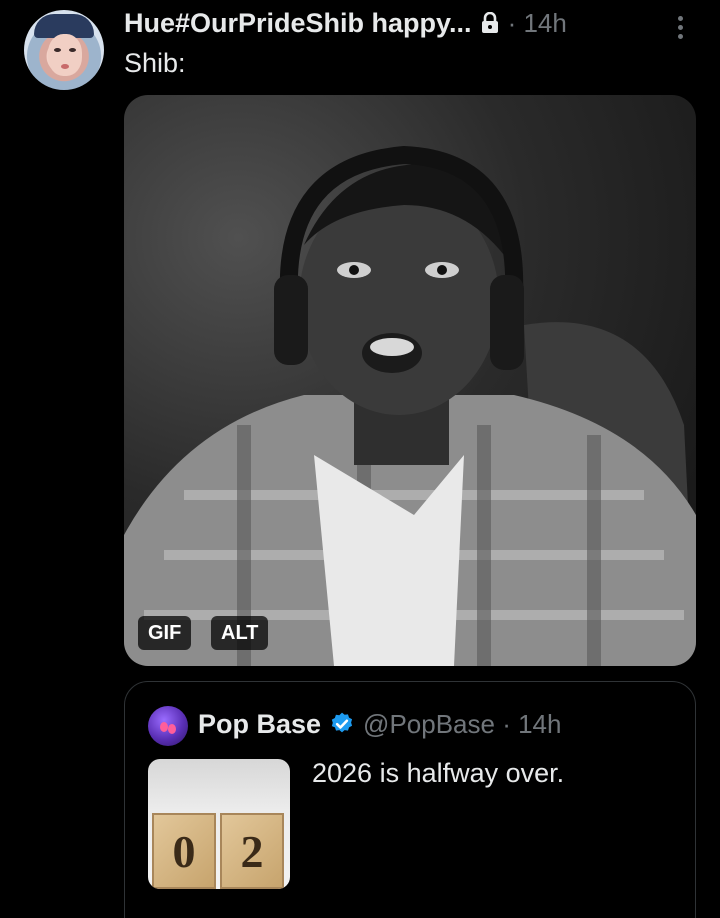  Describe the element at coordinates (537, 23) in the screenshot. I see `post-timestamp: · 14h` at that location.